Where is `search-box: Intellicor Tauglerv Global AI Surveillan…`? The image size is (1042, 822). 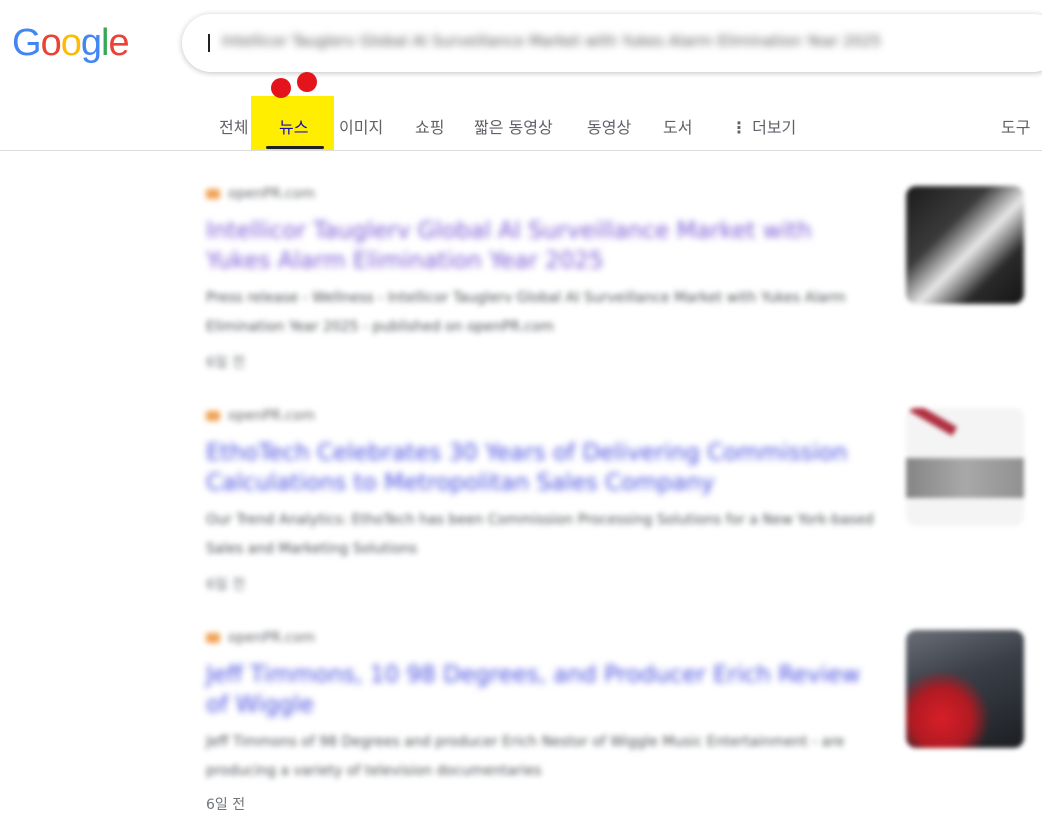 search-box: Intellicor Tauglerv Global AI Surveillan… is located at coordinates (612, 43).